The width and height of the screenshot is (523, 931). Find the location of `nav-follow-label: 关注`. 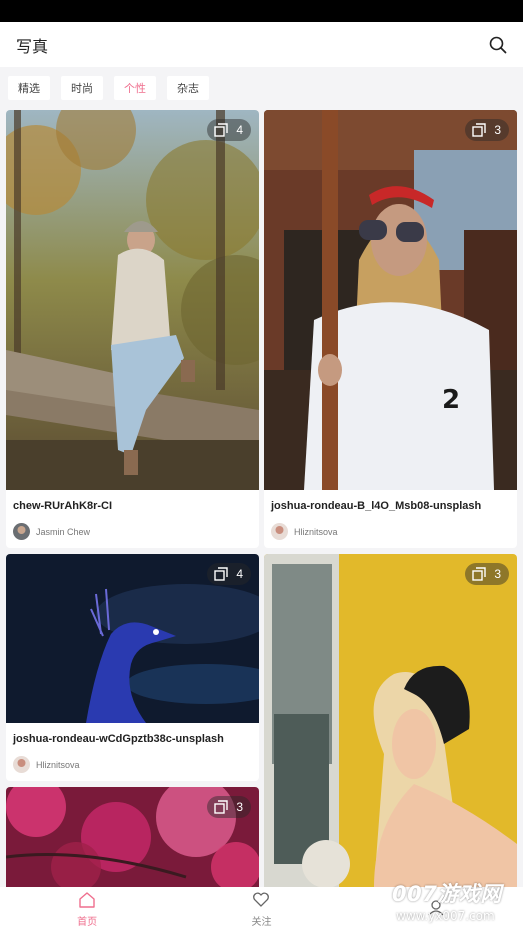

nav-follow-label: 关注 is located at coordinates (261, 922).